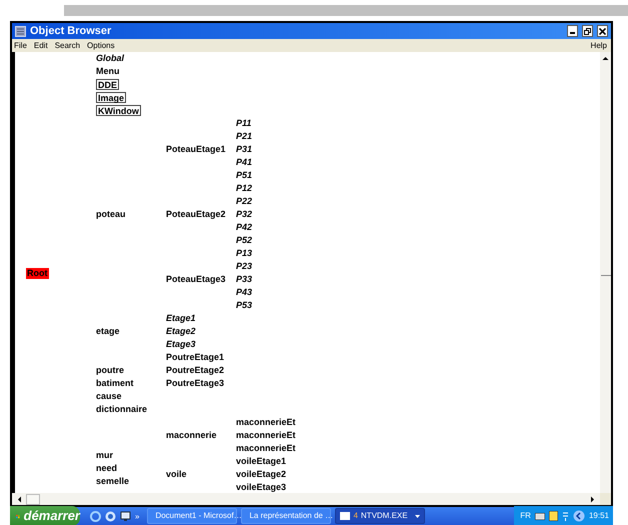 The height and width of the screenshot is (525, 628). Describe the element at coordinates (105, 455) in the screenshot. I see `tree-node: mur` at that location.